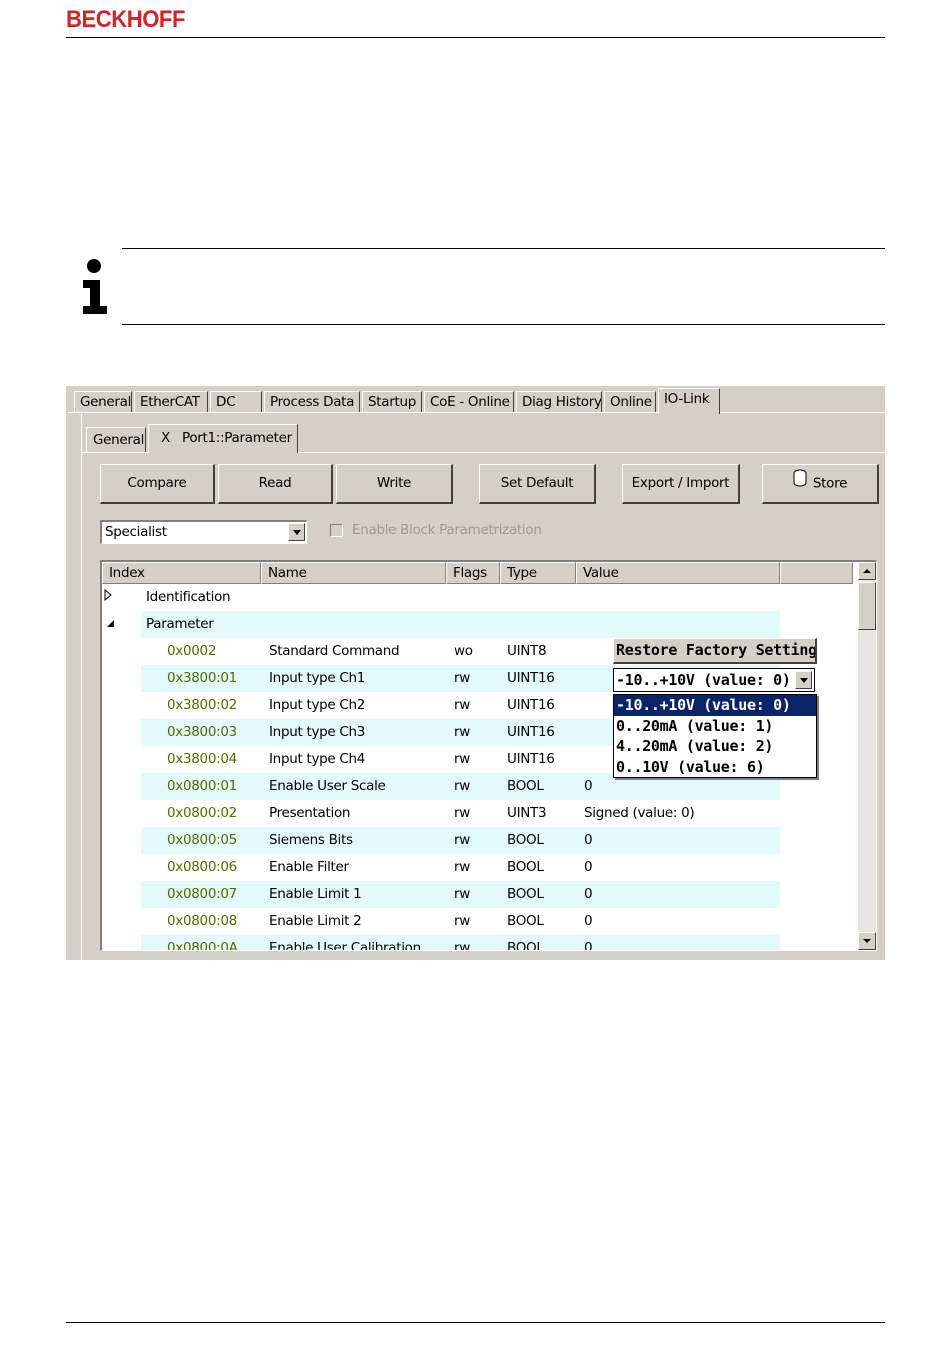 The image size is (950, 1369). I want to click on dropdown-option: 4..20mA (value: 2), so click(715, 746).